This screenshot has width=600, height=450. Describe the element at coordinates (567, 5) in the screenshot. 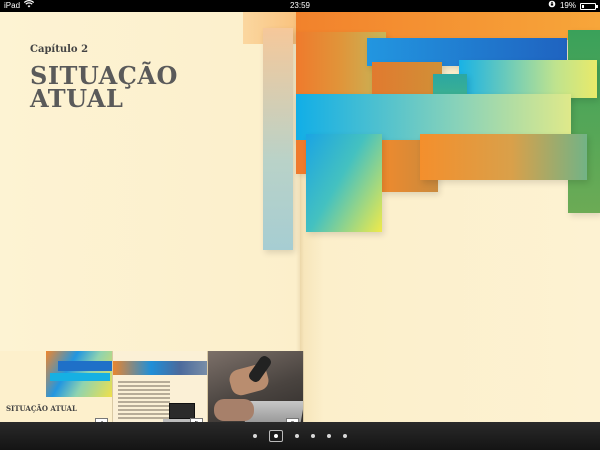

I see `battery-percent: 19%` at that location.